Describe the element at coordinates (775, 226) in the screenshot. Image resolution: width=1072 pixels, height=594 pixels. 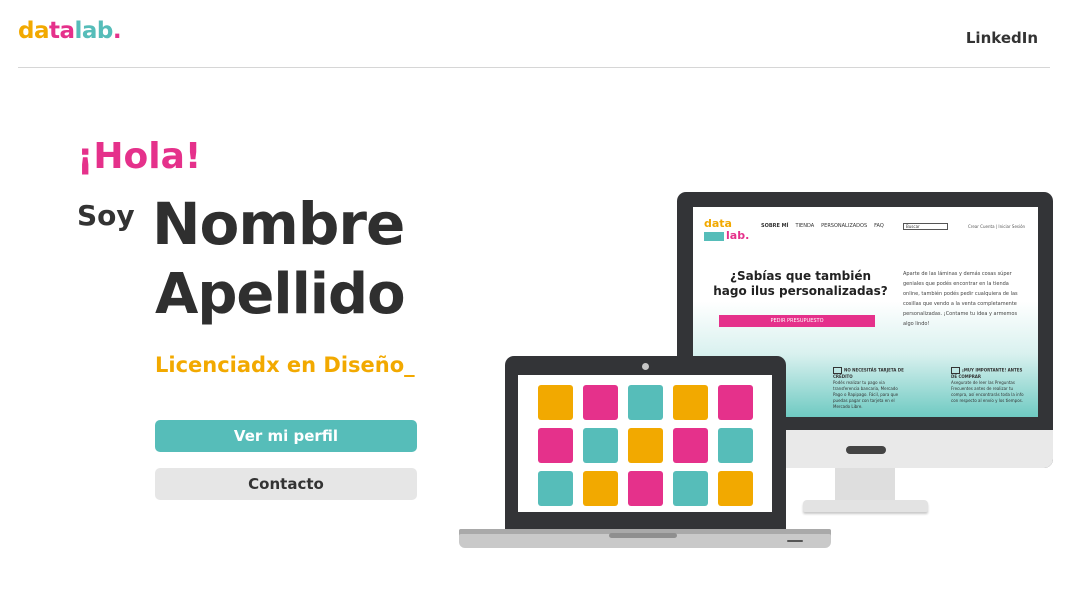
I see `mini-nav-item: SOBRE MÍ` at that location.